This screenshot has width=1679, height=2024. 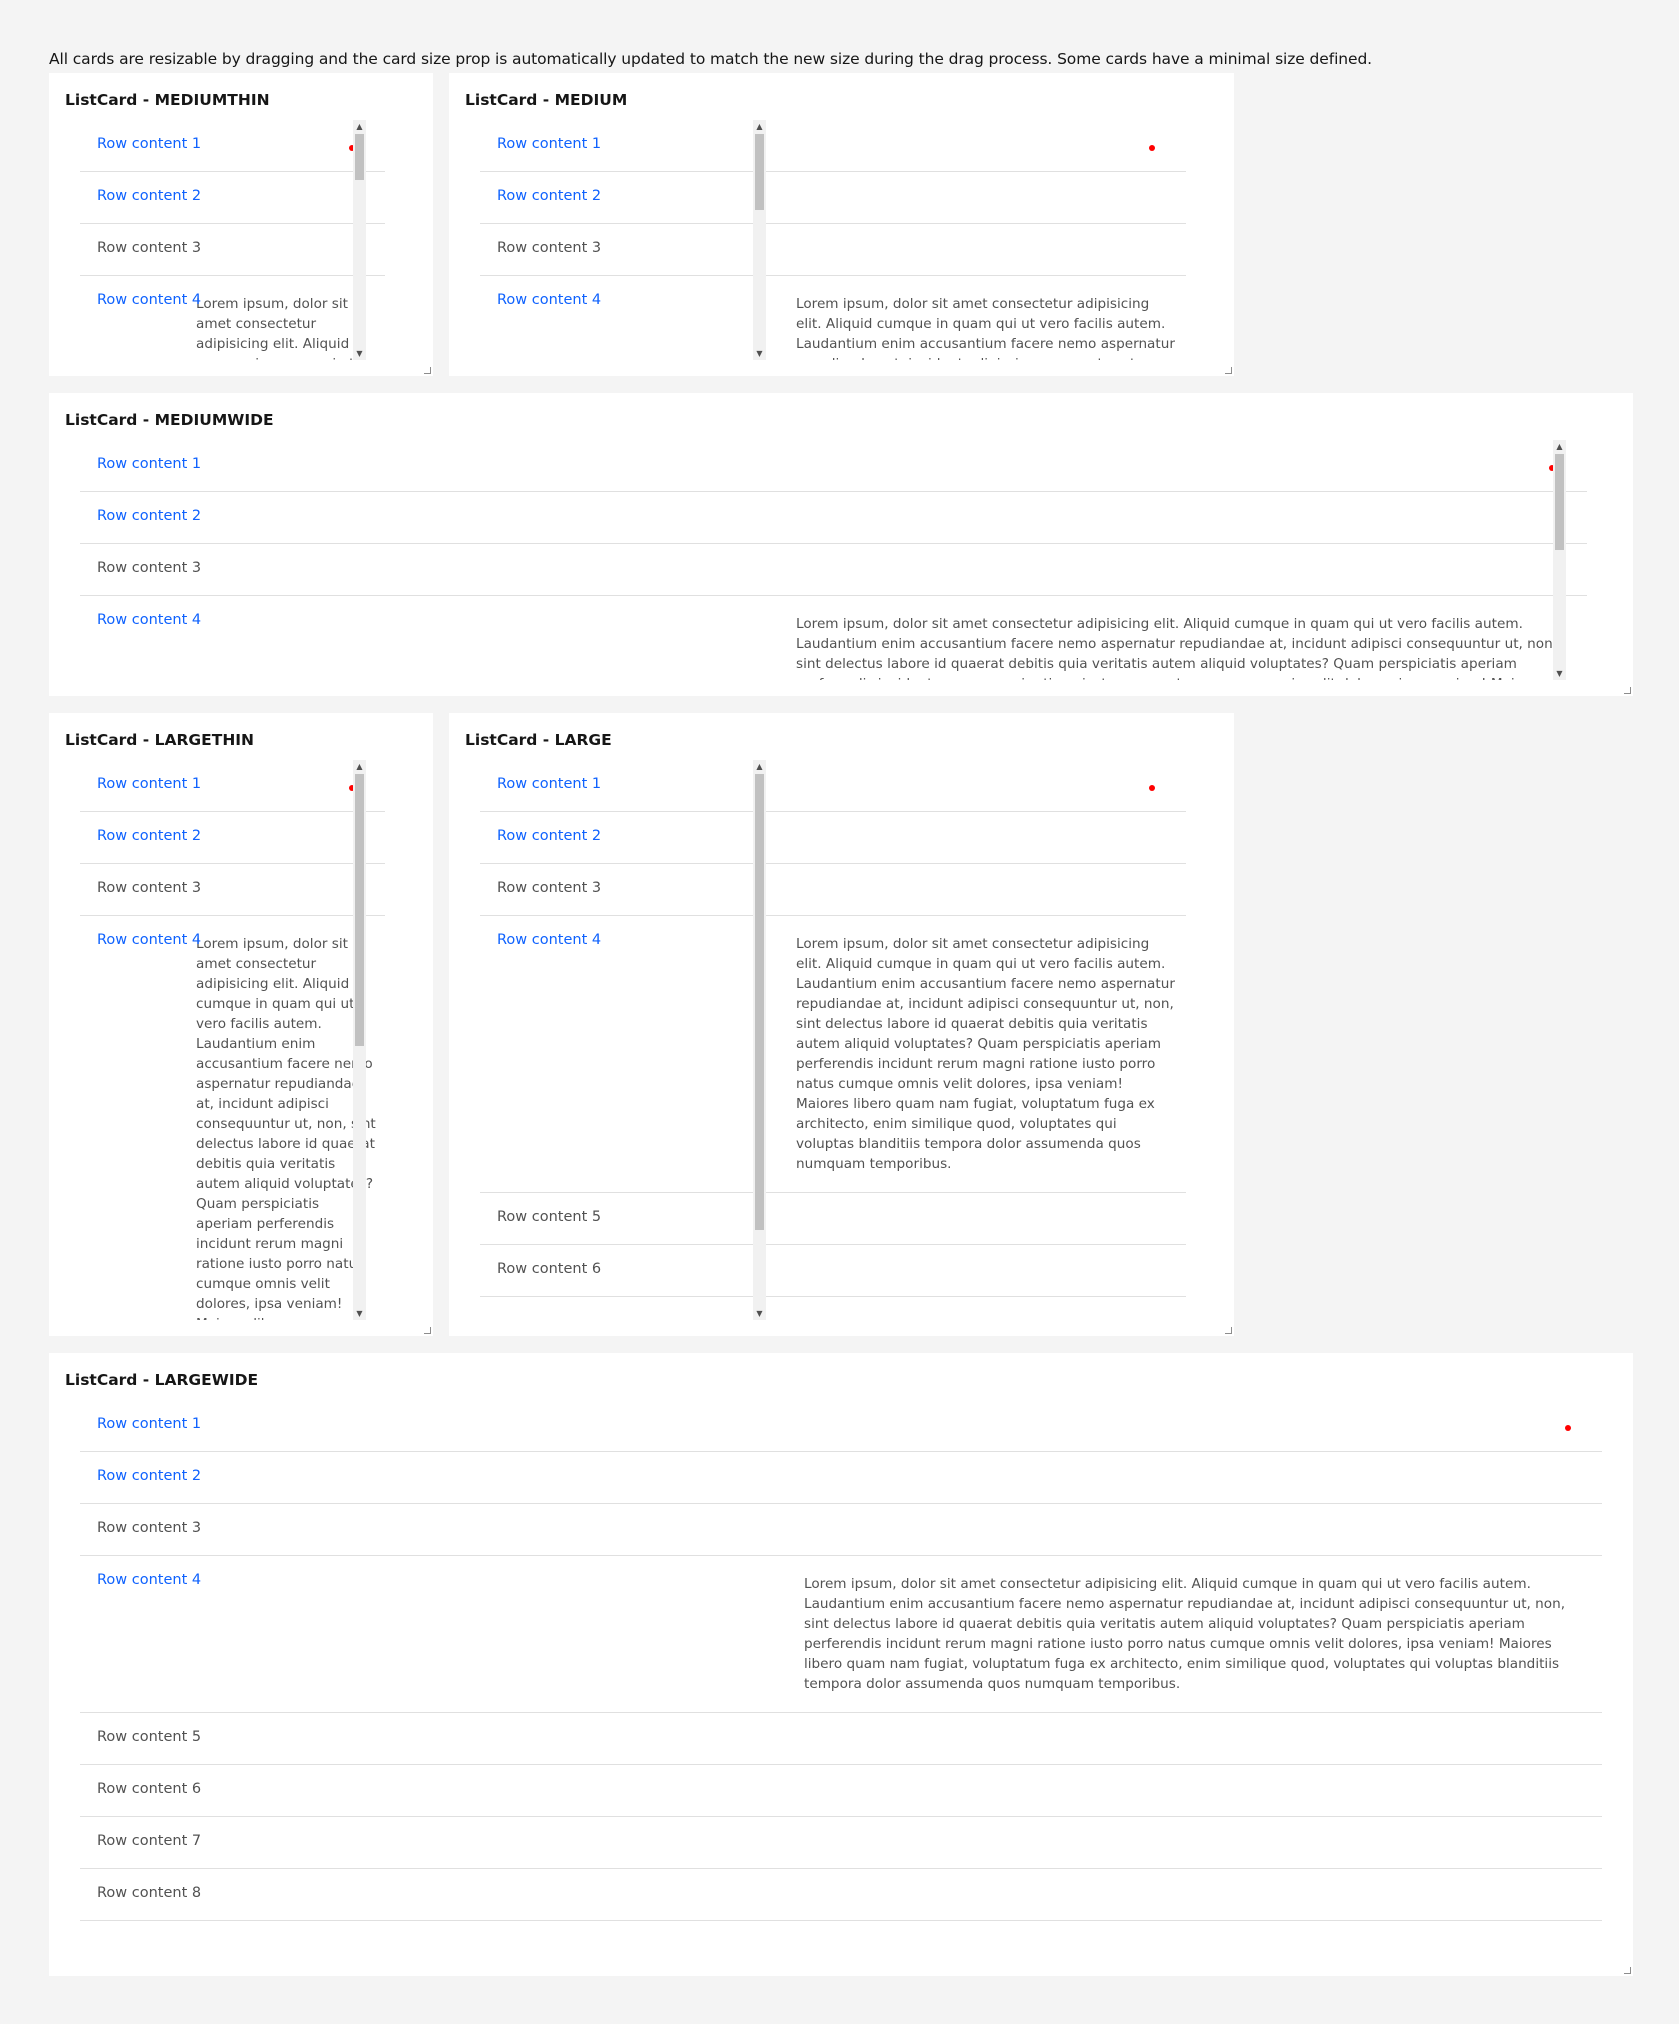 I want to click on status-dot-icon, so click(x=1152, y=788).